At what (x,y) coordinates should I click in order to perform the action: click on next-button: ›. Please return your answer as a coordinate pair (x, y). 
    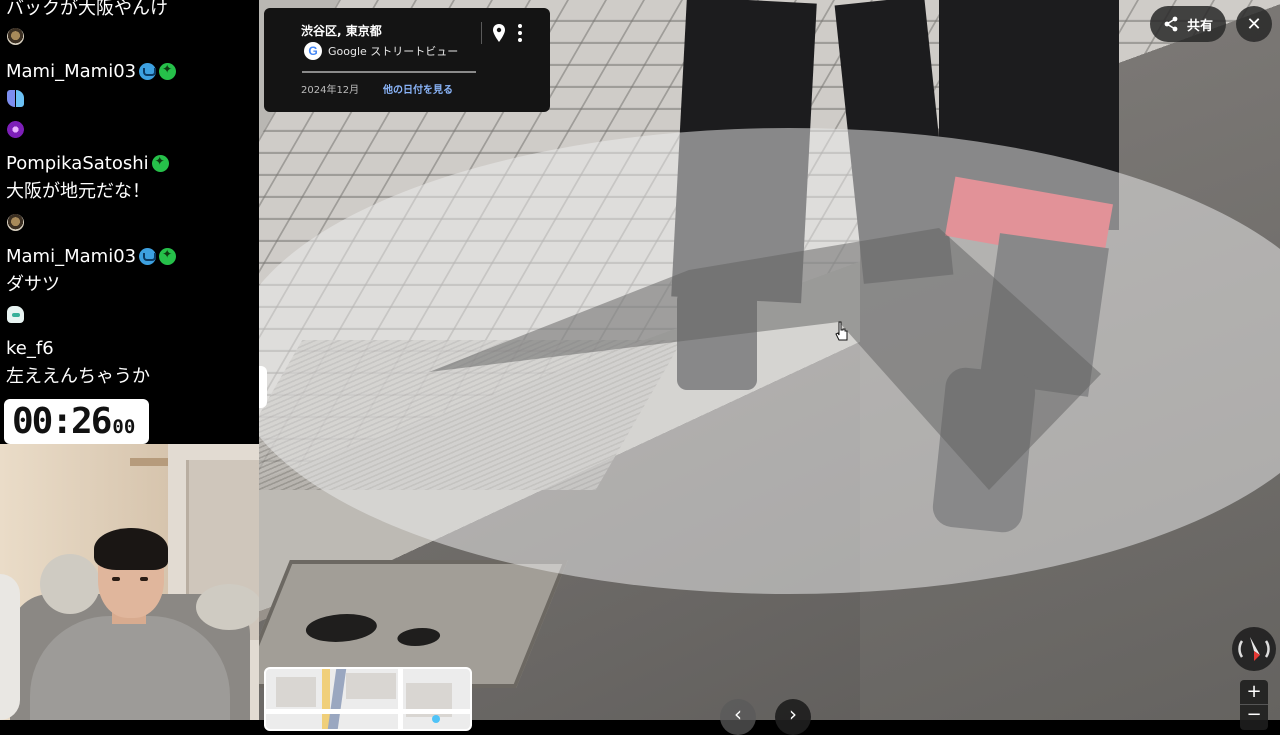
    Looking at the image, I should click on (793, 717).